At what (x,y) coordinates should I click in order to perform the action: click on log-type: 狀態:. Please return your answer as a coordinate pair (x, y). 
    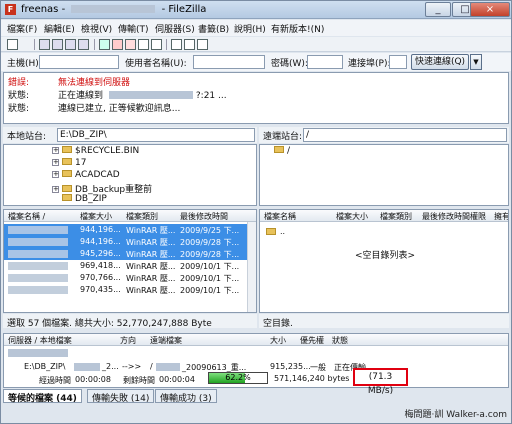
    Looking at the image, I should click on (19, 109).